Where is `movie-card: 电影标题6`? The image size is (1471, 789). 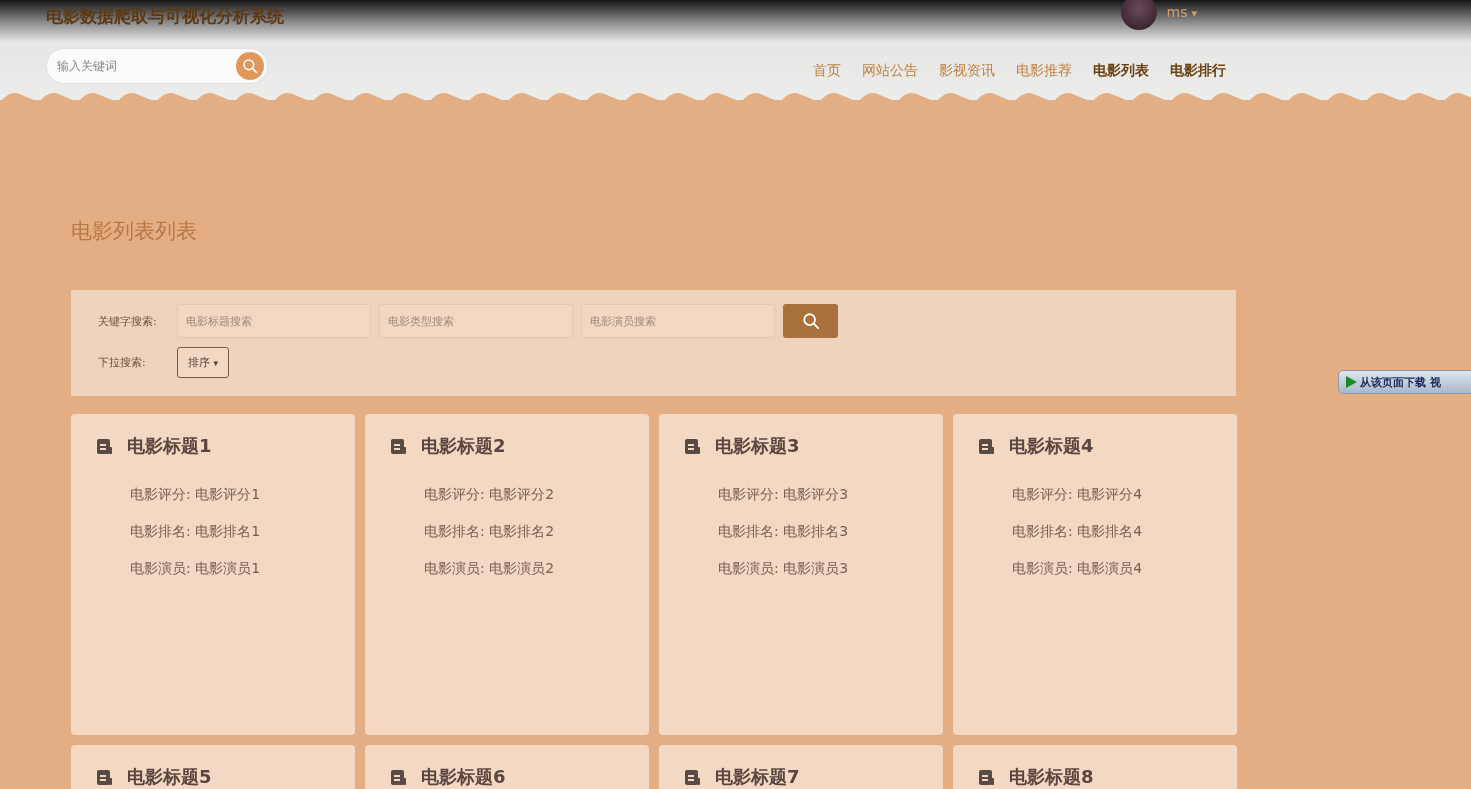
movie-card: 电影标题6 is located at coordinates (507, 767).